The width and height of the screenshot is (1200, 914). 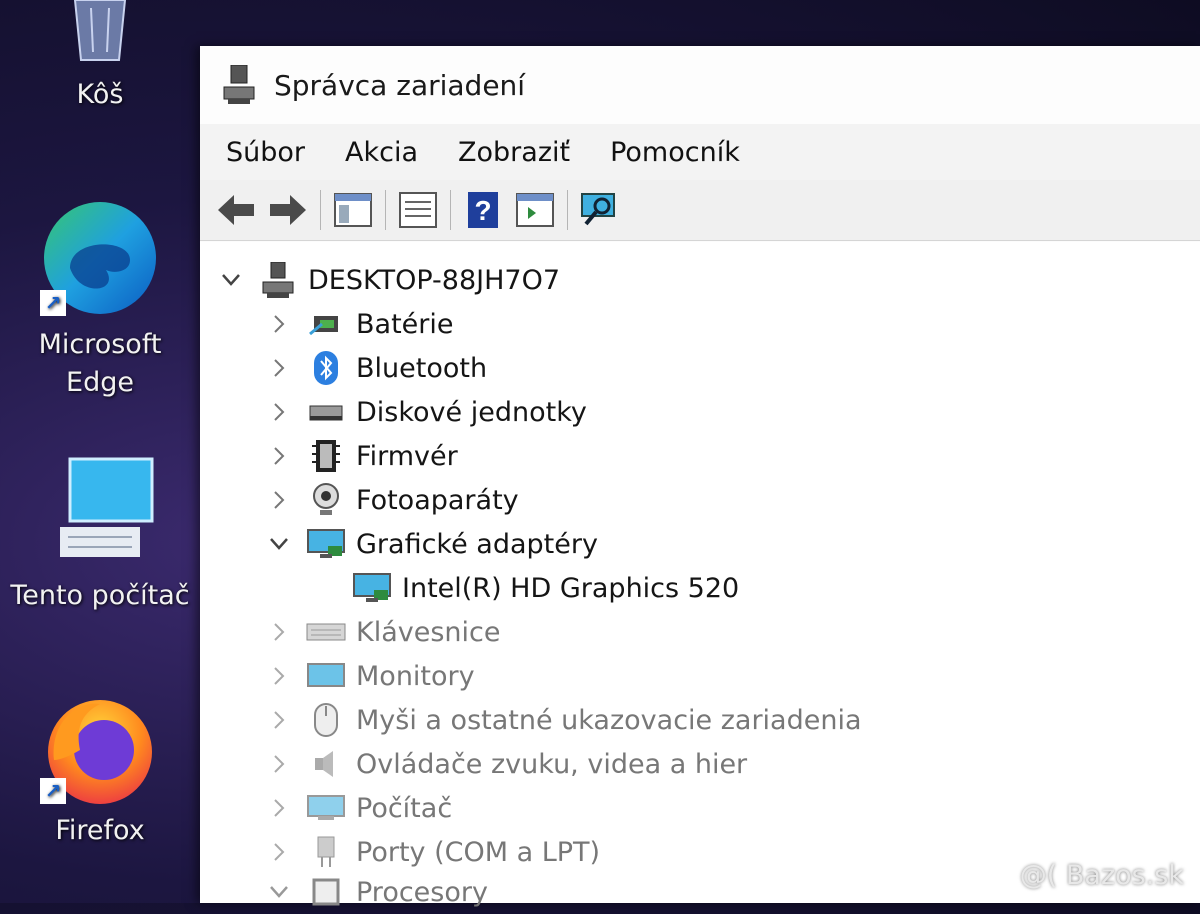 I want to click on title-bar: Správca zariadení, so click(x=700, y=85).